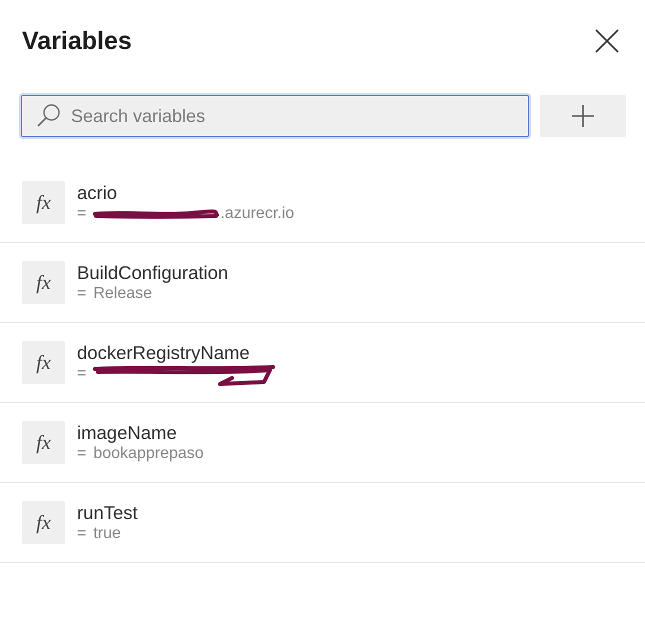 The height and width of the screenshot is (637, 645). Describe the element at coordinates (97, 192) in the screenshot. I see `variable-name: acrio` at that location.